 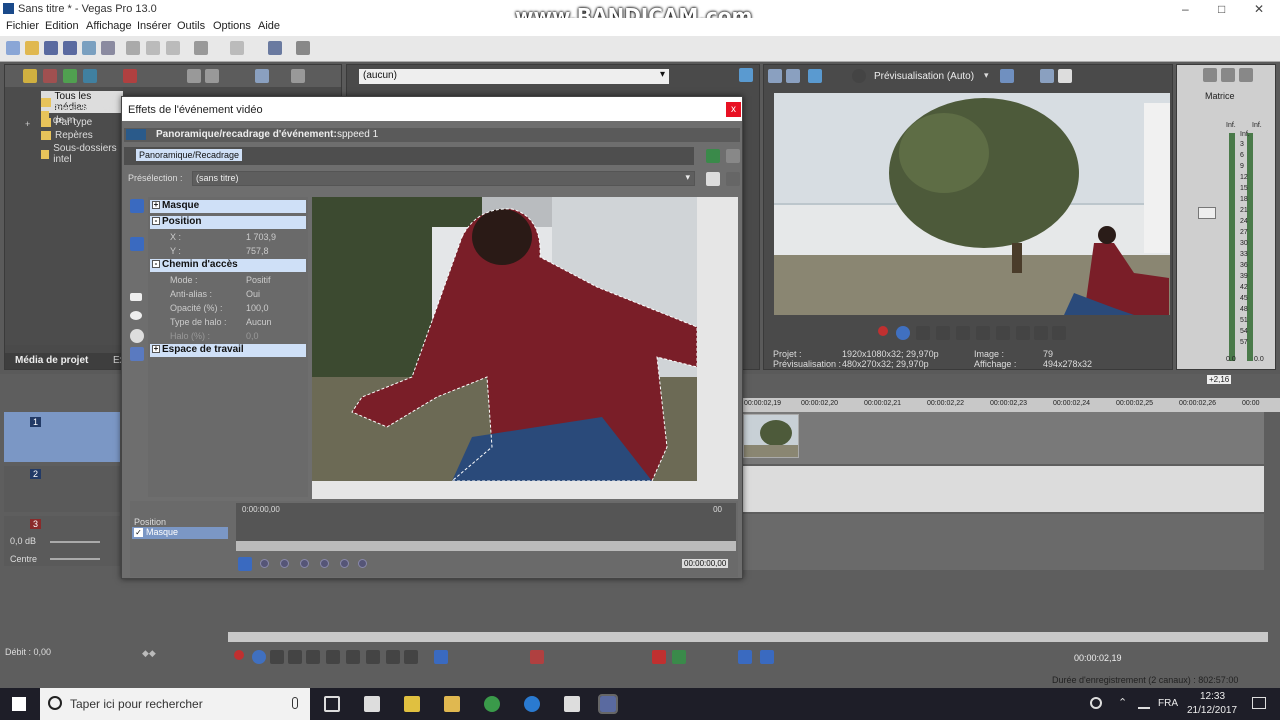 What do you see at coordinates (264, 563) in the screenshot?
I see `first-keyframe-icon` at bounding box center [264, 563].